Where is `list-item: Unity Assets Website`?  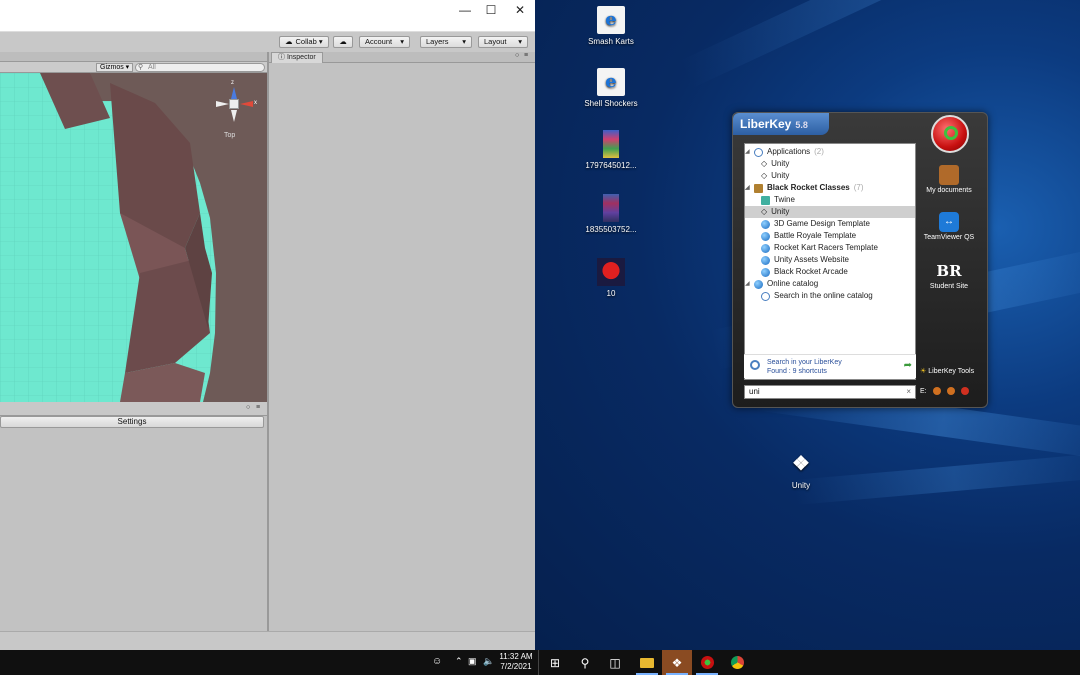
list-item: Unity Assets Website is located at coordinates (830, 260).